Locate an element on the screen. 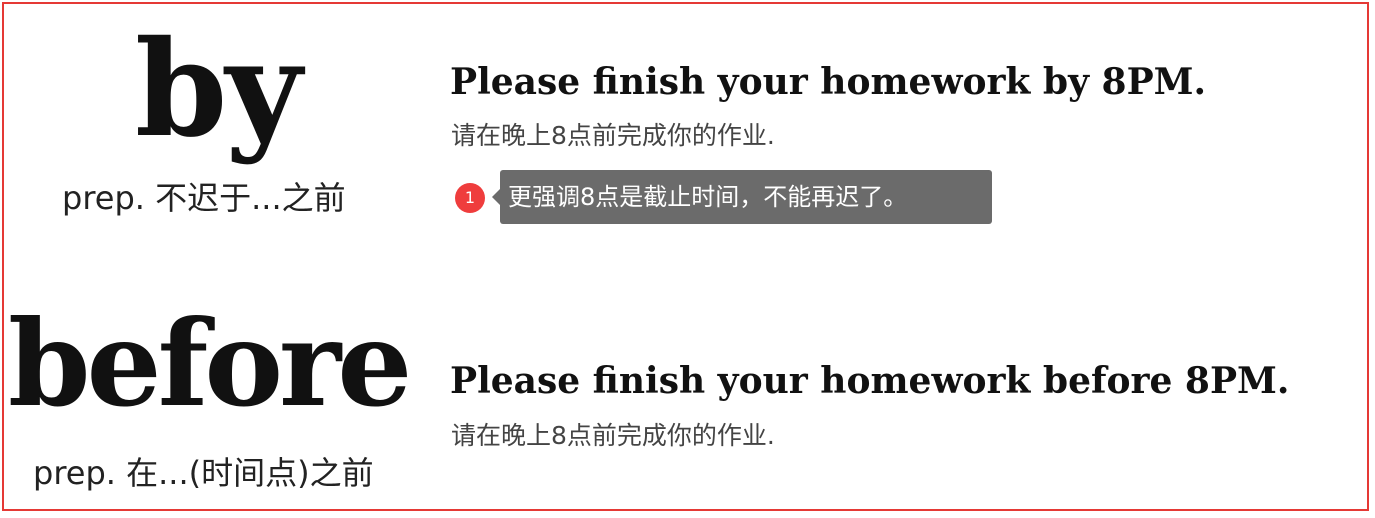 This screenshot has width=1375, height=518. definition-before: prep. 在...(时间点)之前 is located at coordinates (203, 473).